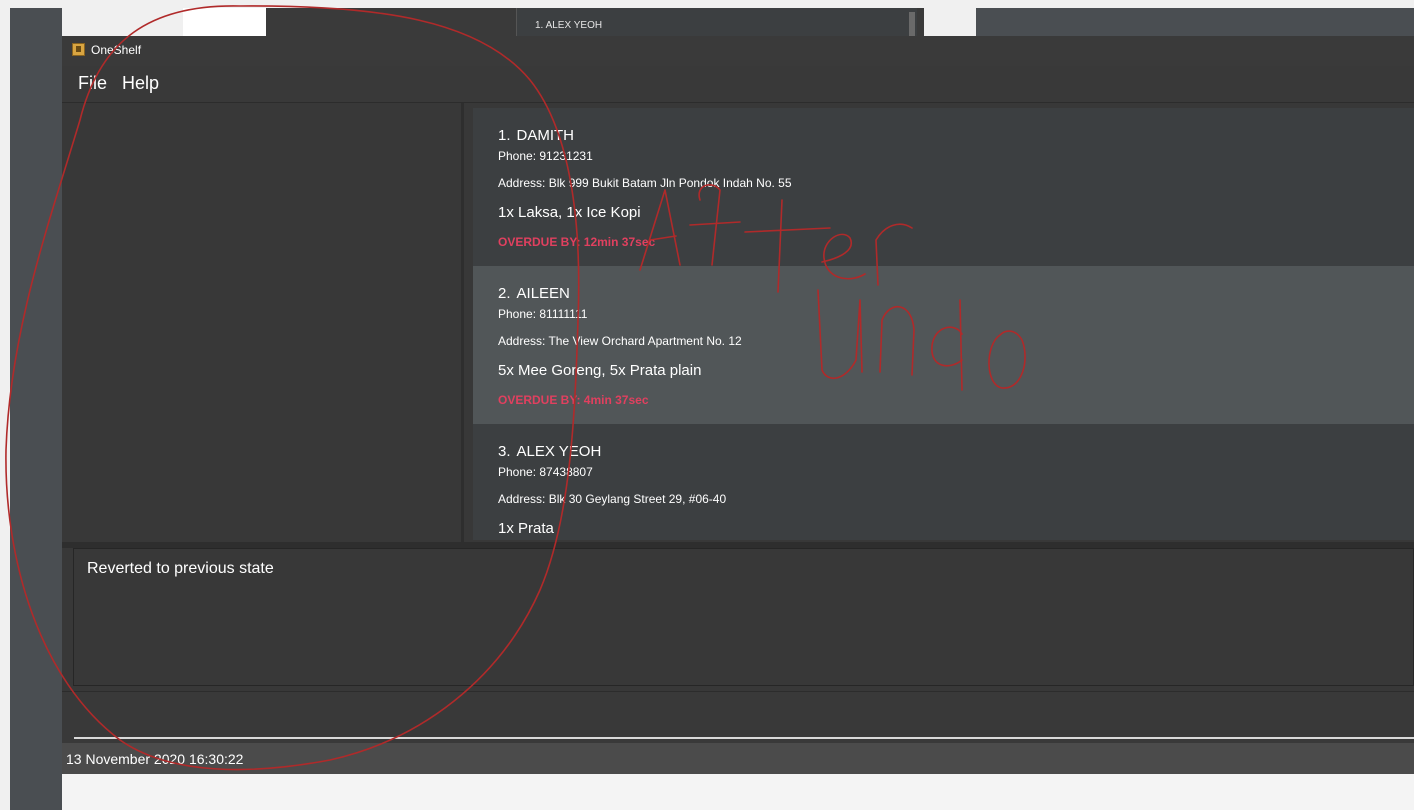 This screenshot has height=810, width=1414. I want to click on order-index: 2., so click(504, 293).